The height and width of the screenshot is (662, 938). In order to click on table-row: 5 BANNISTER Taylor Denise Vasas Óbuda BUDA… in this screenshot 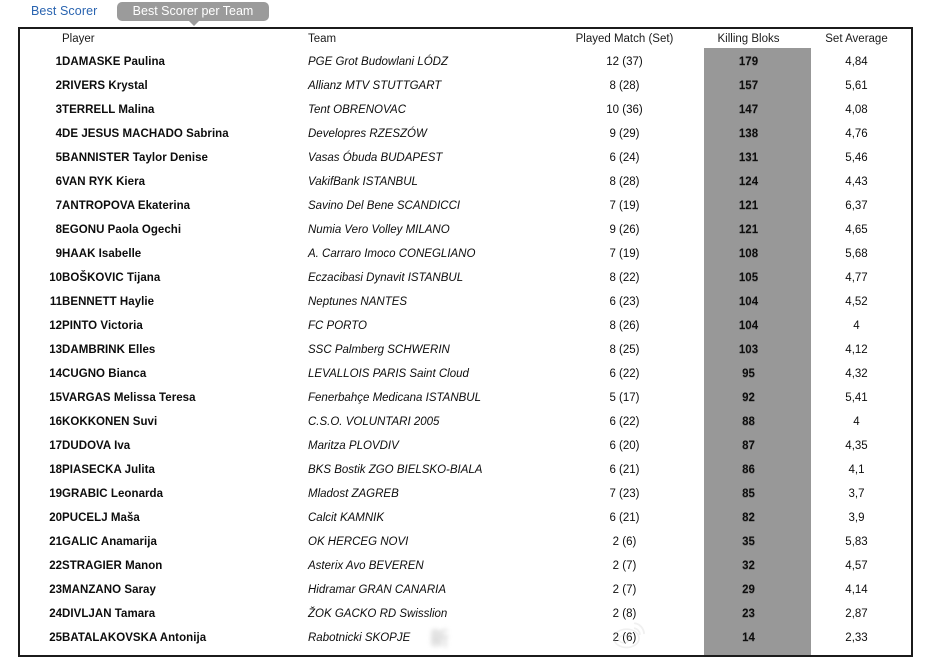, I will do `click(465, 158)`.